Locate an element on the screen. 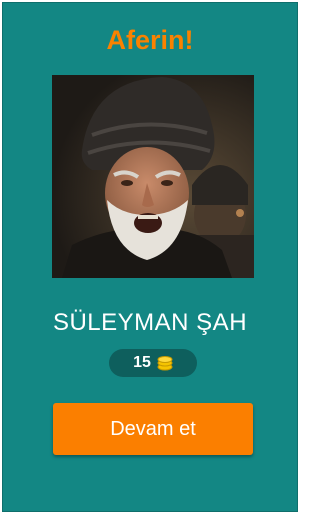 Image resolution: width=320 pixels, height=514 pixels. result-title: Aferin! is located at coordinates (150, 40).